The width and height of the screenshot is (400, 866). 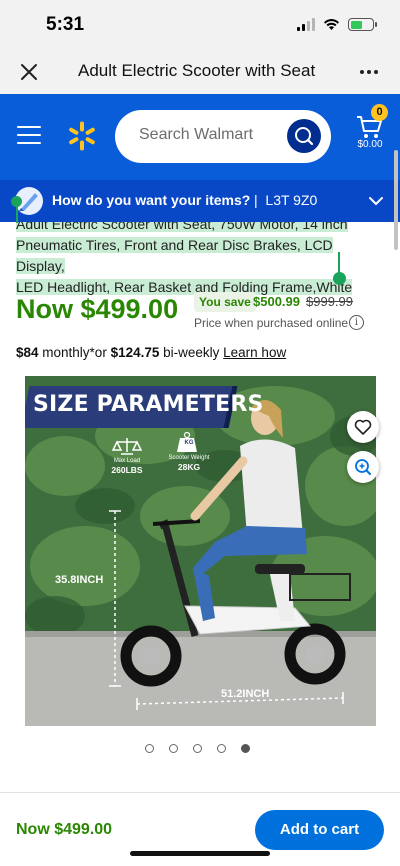 I want to click on cart-count-badge: 0, so click(x=379, y=112).